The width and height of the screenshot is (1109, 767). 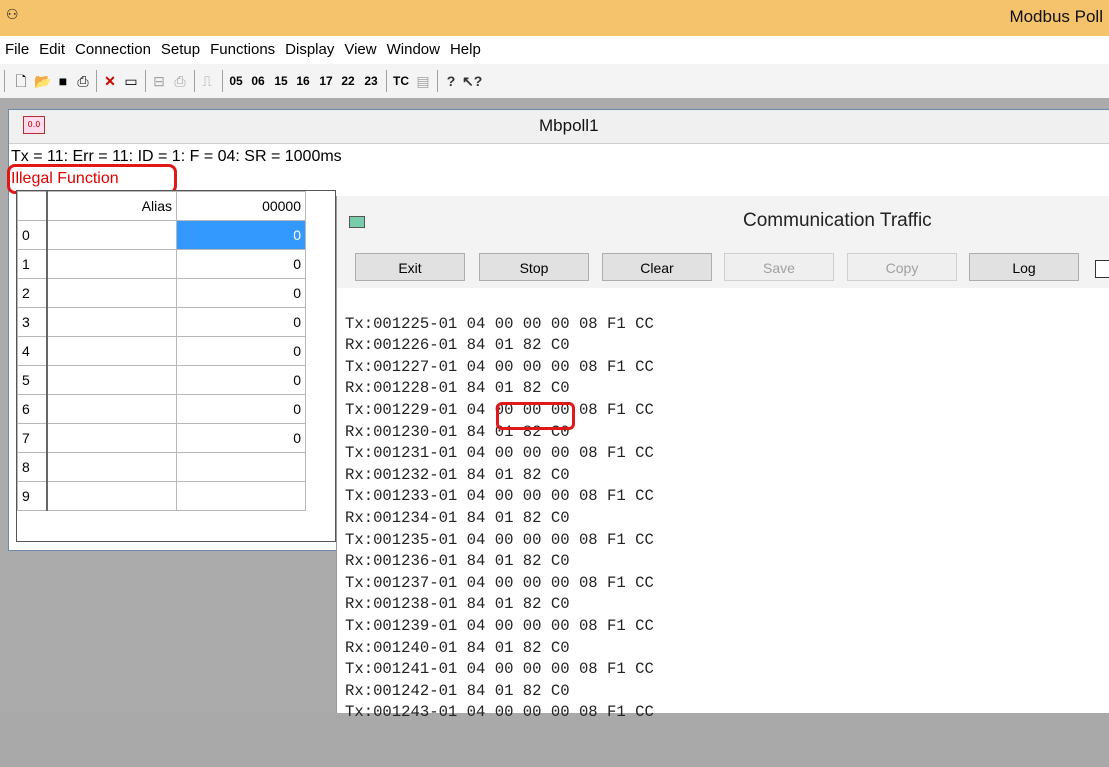 I want to click on traffic-window-icon, so click(x=357, y=222).